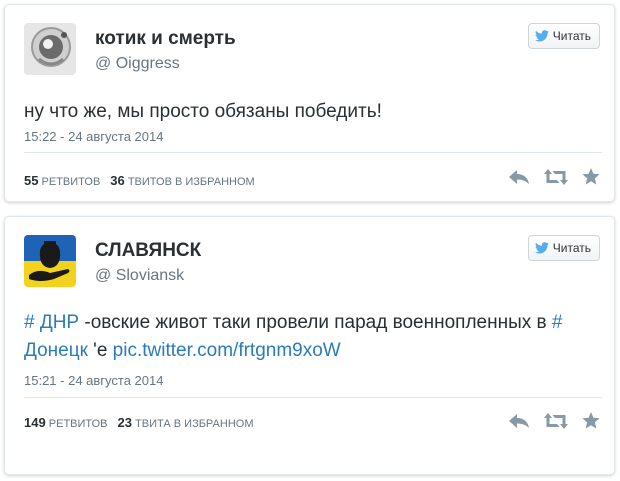  I want to click on favorite-stat: 36 ТВИТОВ В ИЗБРАННОМ, so click(182, 180).